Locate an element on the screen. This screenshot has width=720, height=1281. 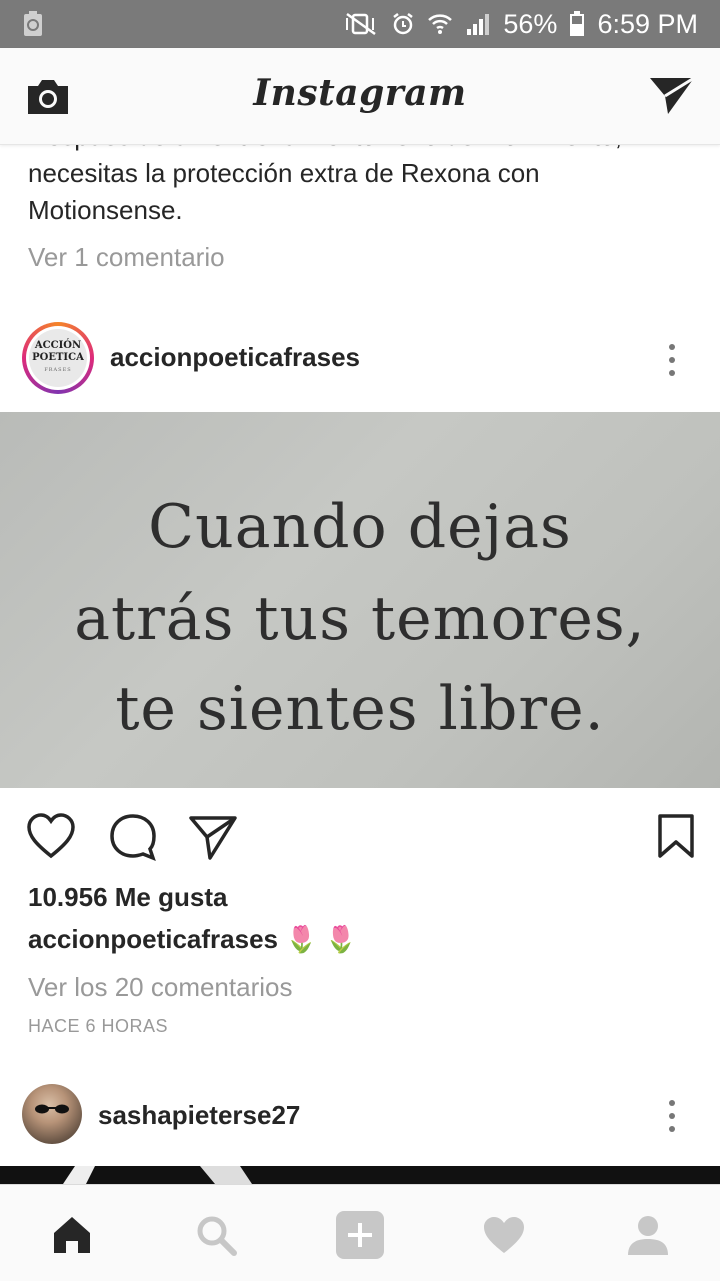
post-actions is located at coordinates (360, 834).